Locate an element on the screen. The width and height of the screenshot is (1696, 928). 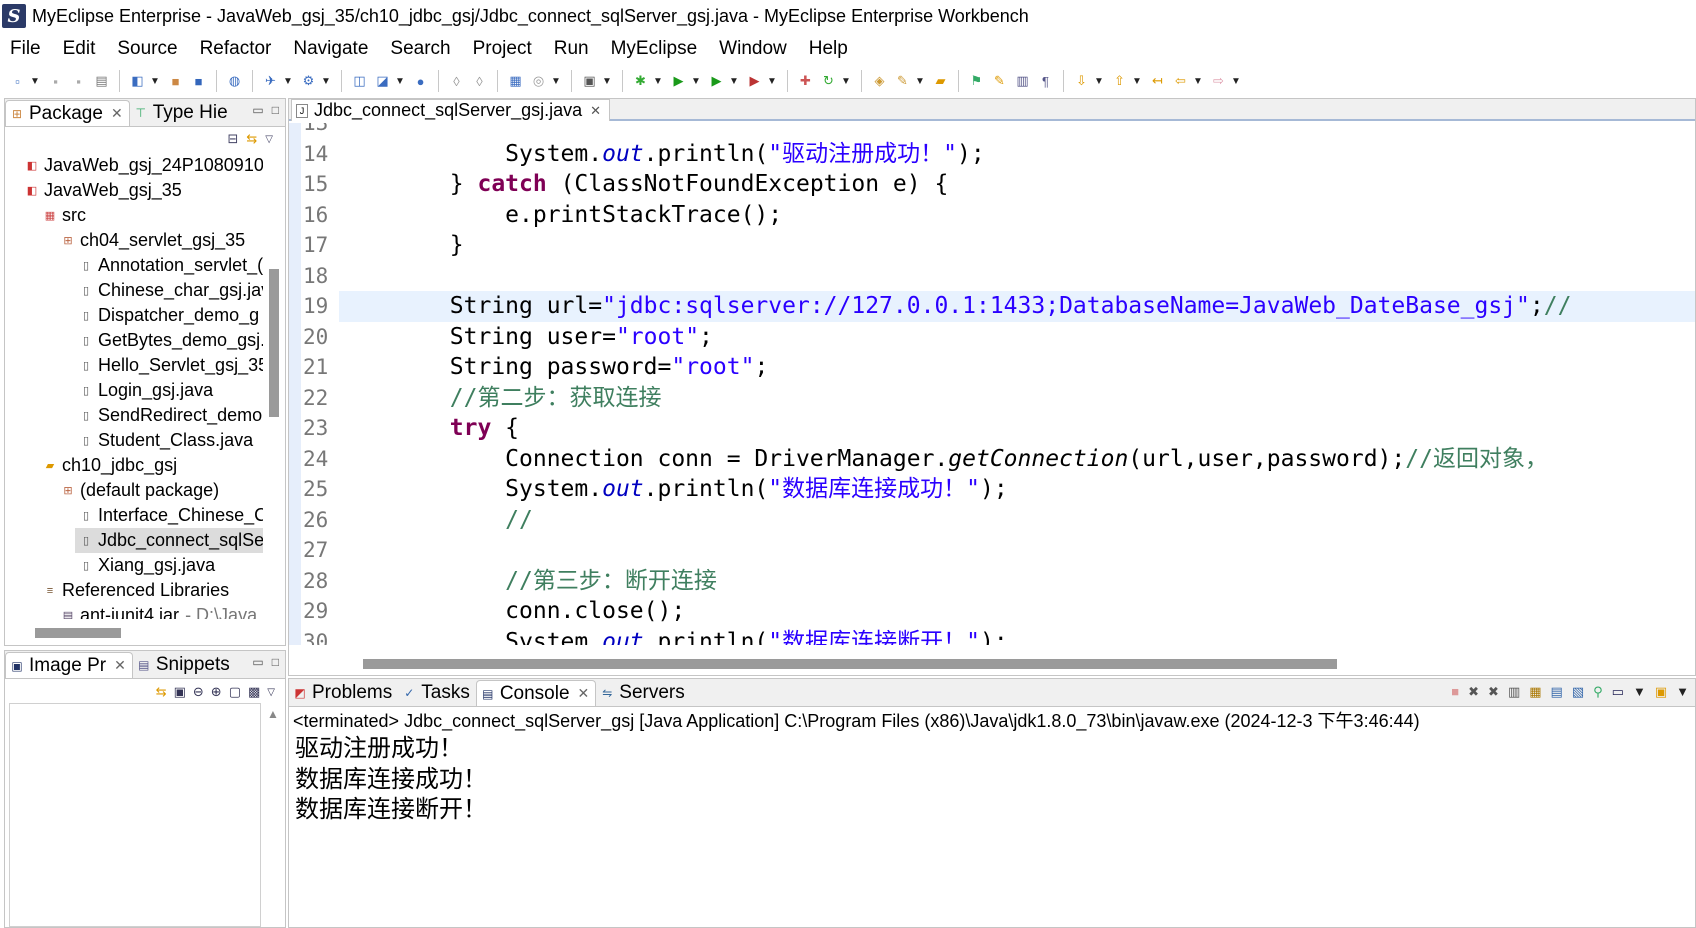
refresh-icon: ↻ is located at coordinates (828, 81).